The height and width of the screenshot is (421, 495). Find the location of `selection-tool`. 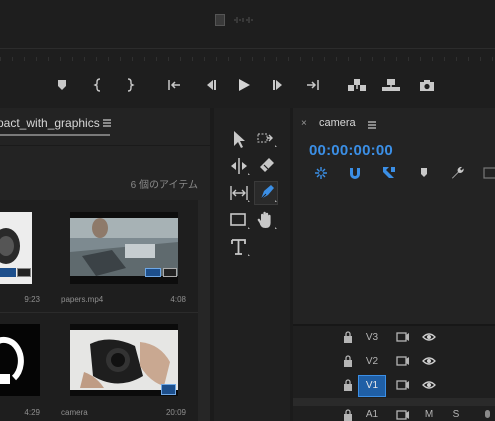

selection-tool is located at coordinates (239, 139).